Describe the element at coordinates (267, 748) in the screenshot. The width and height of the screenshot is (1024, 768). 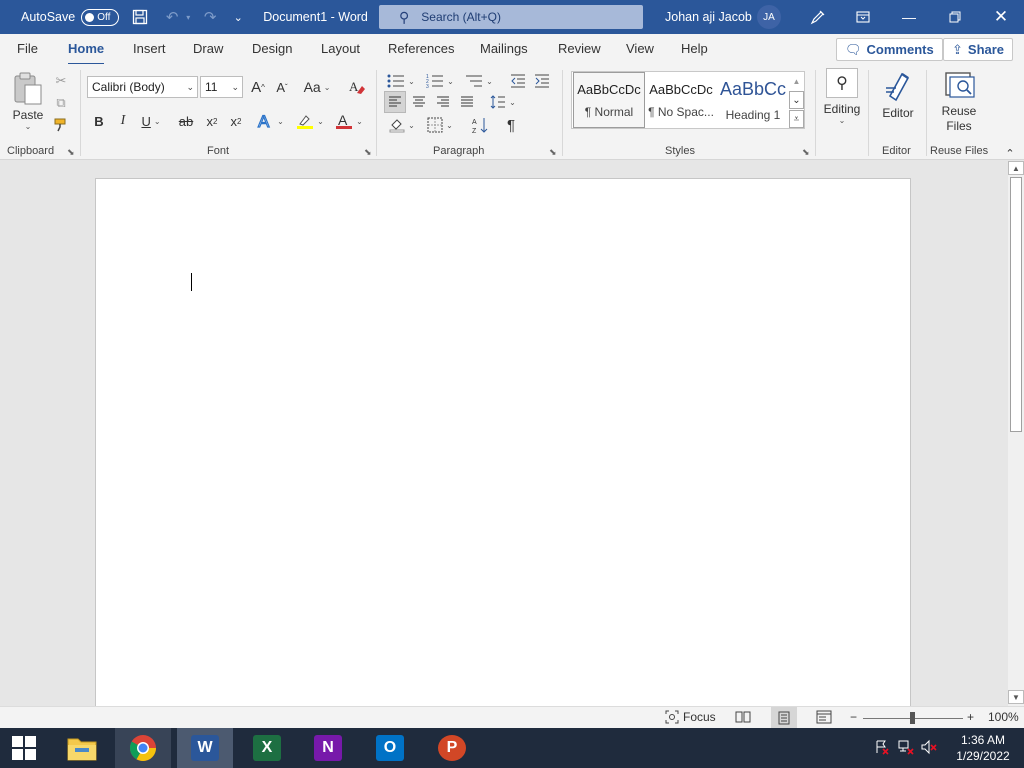
I see `taskbar-excel: X` at that location.